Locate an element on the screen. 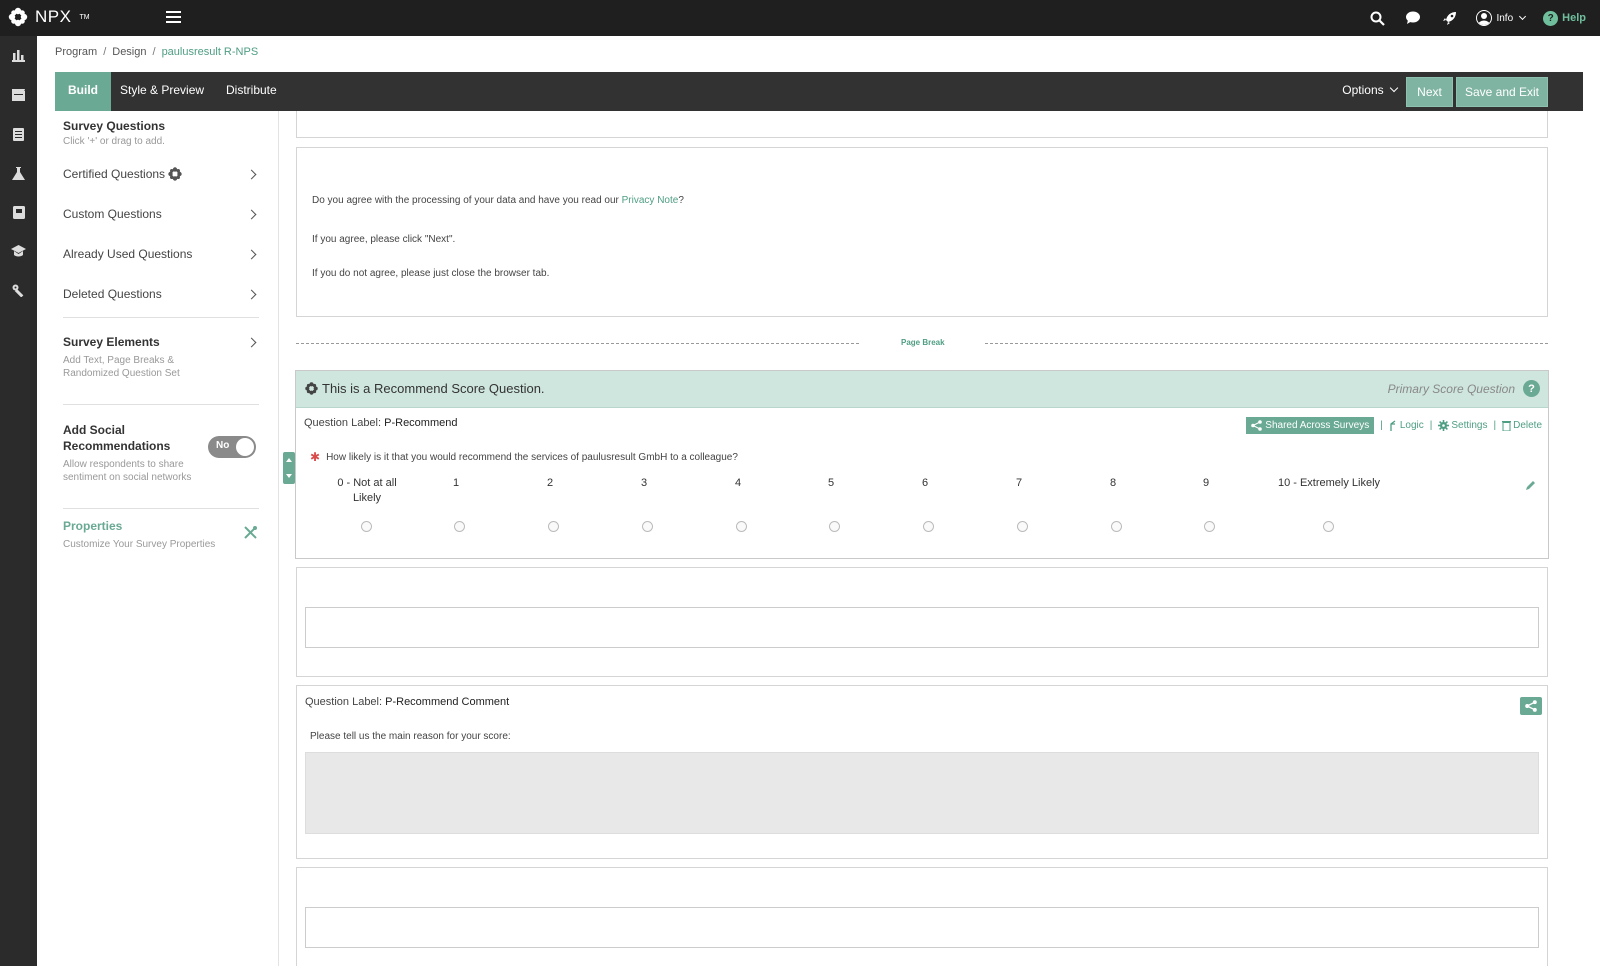  flask-icon is located at coordinates (18, 173).